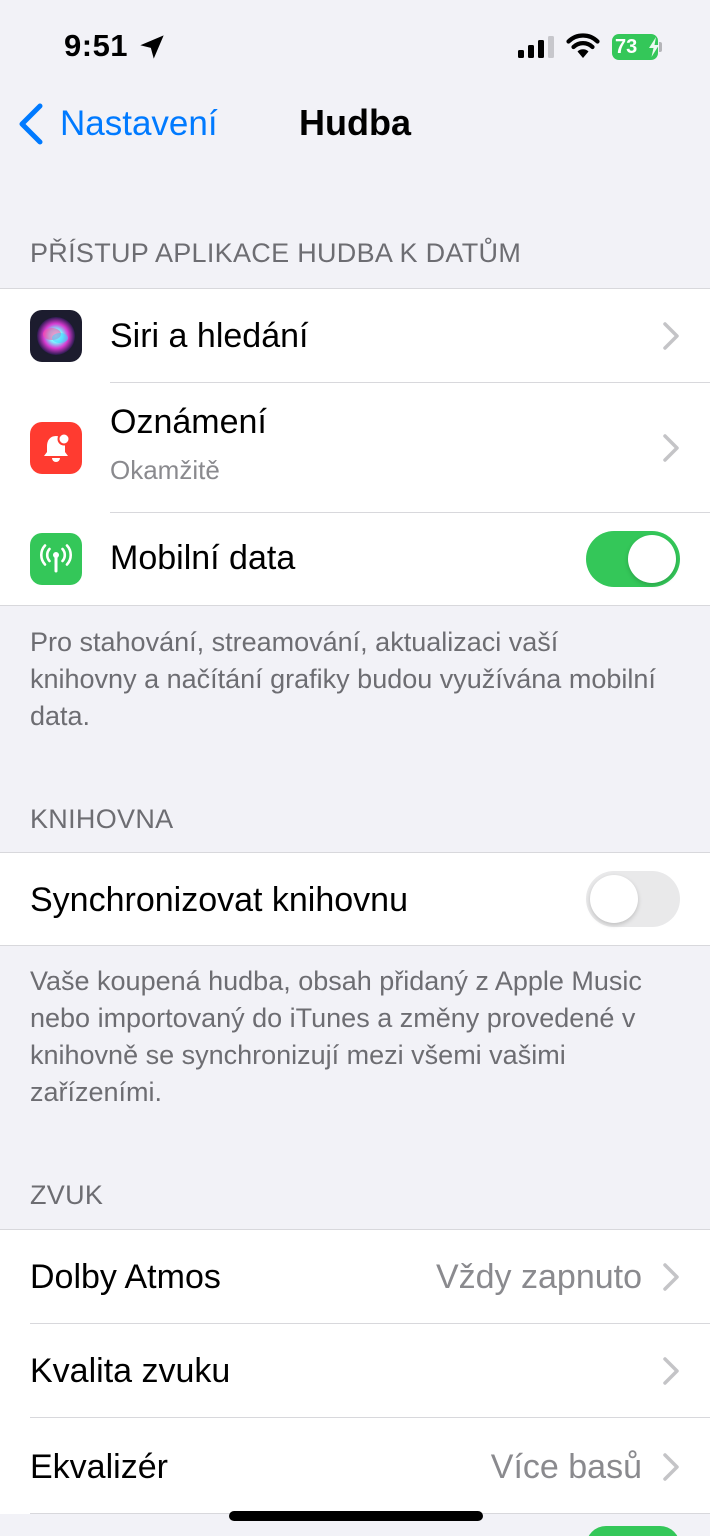  Describe the element at coordinates (102, 819) in the screenshot. I see `section-header-library: KNIHOVNA` at that location.